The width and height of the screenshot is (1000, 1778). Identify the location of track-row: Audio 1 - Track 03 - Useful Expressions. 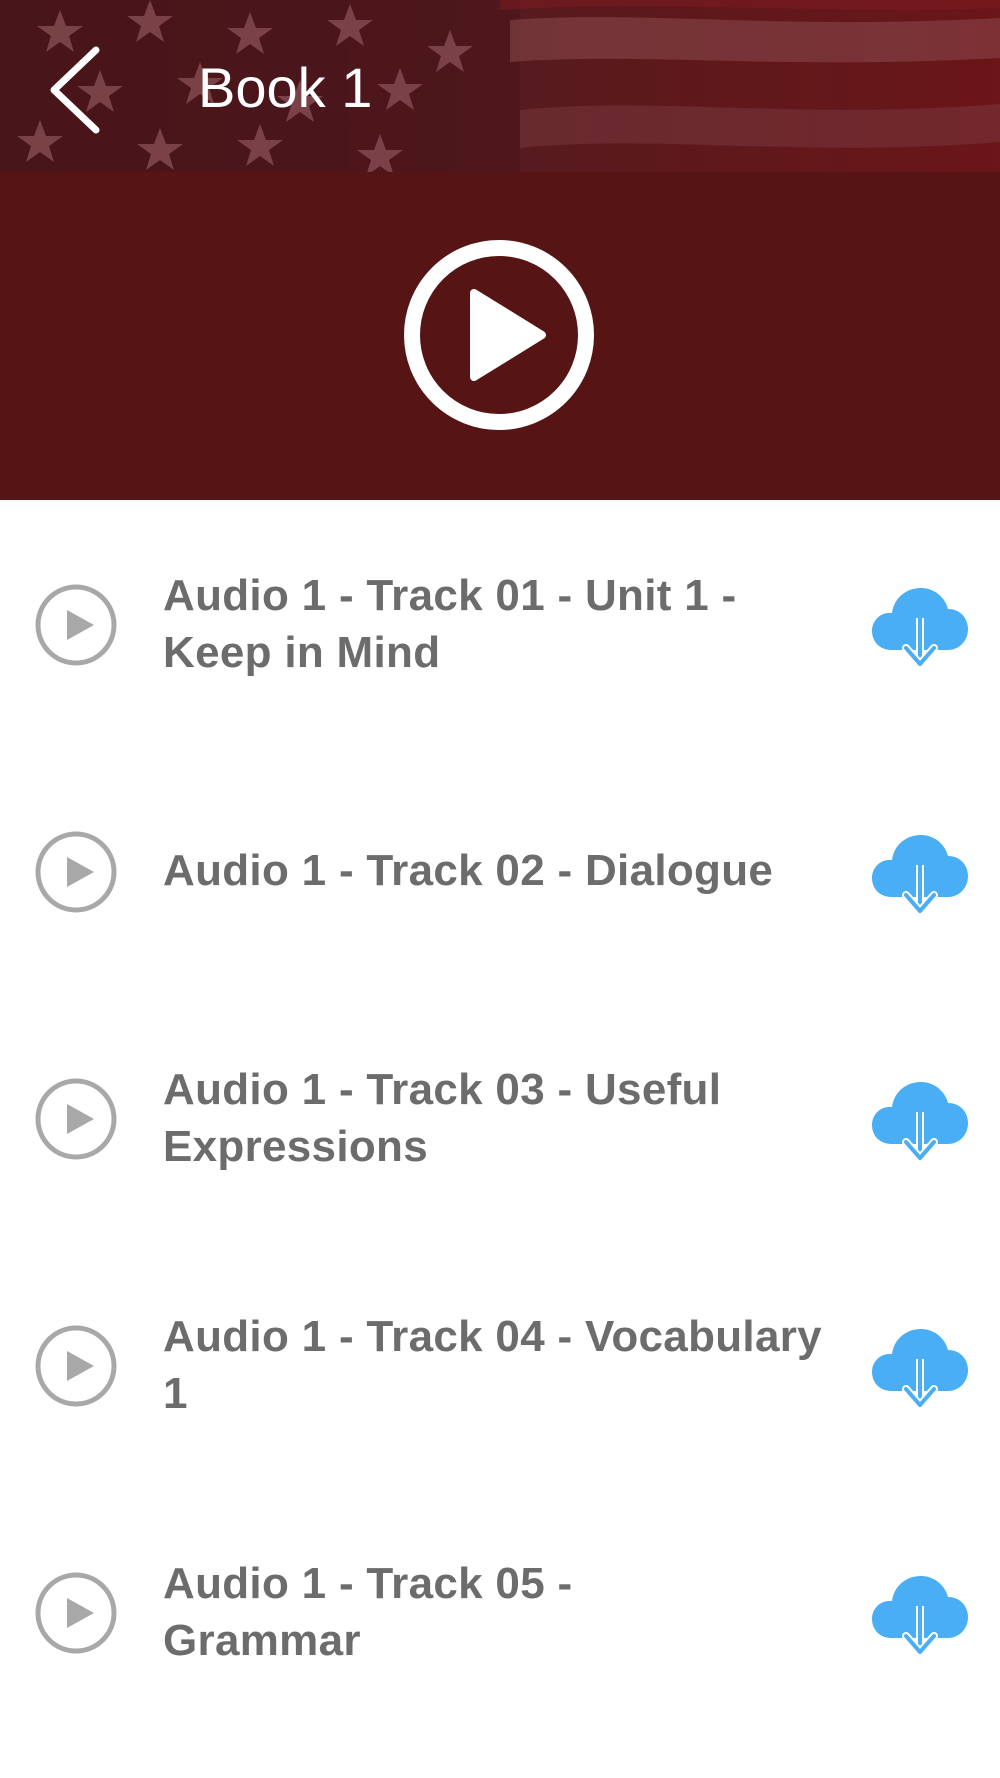
(500, 1117).